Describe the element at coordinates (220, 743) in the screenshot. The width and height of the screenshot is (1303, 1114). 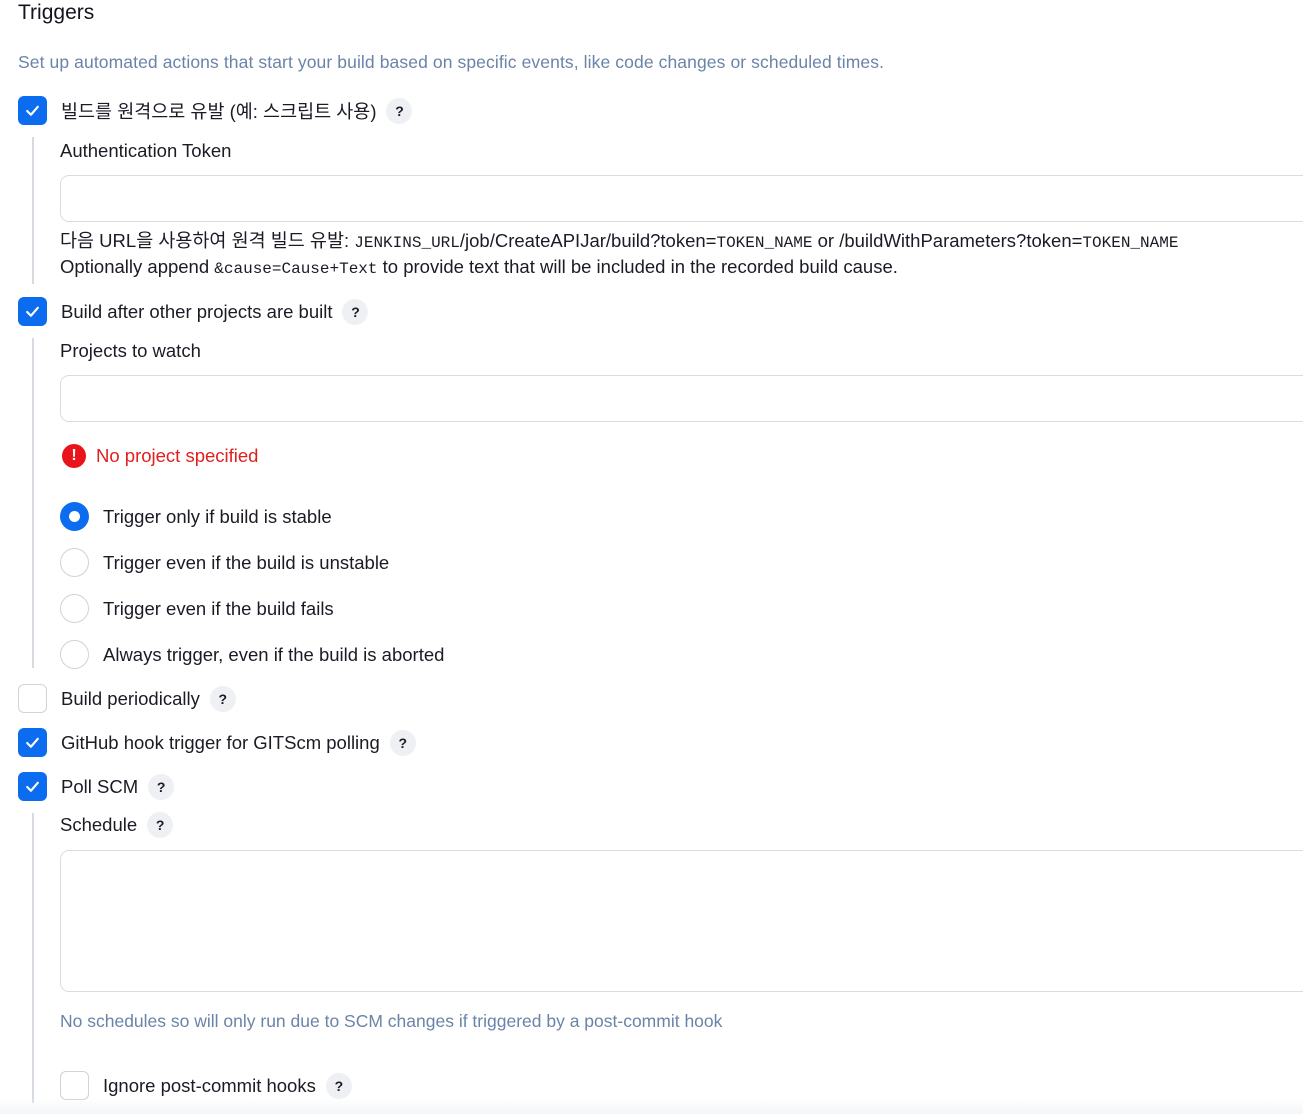
I see `github-hook-label: GitHub hook trigger for GITScm polling` at that location.